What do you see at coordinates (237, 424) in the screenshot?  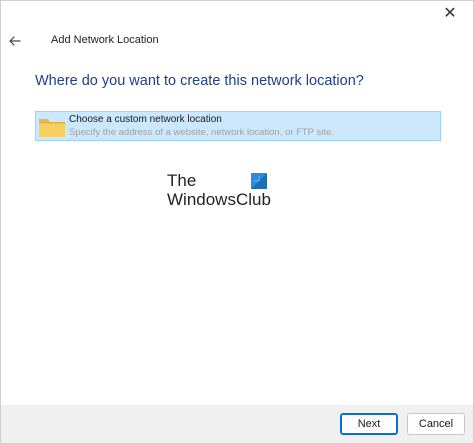 I see `wizard-footer: Next Cancel` at bounding box center [237, 424].